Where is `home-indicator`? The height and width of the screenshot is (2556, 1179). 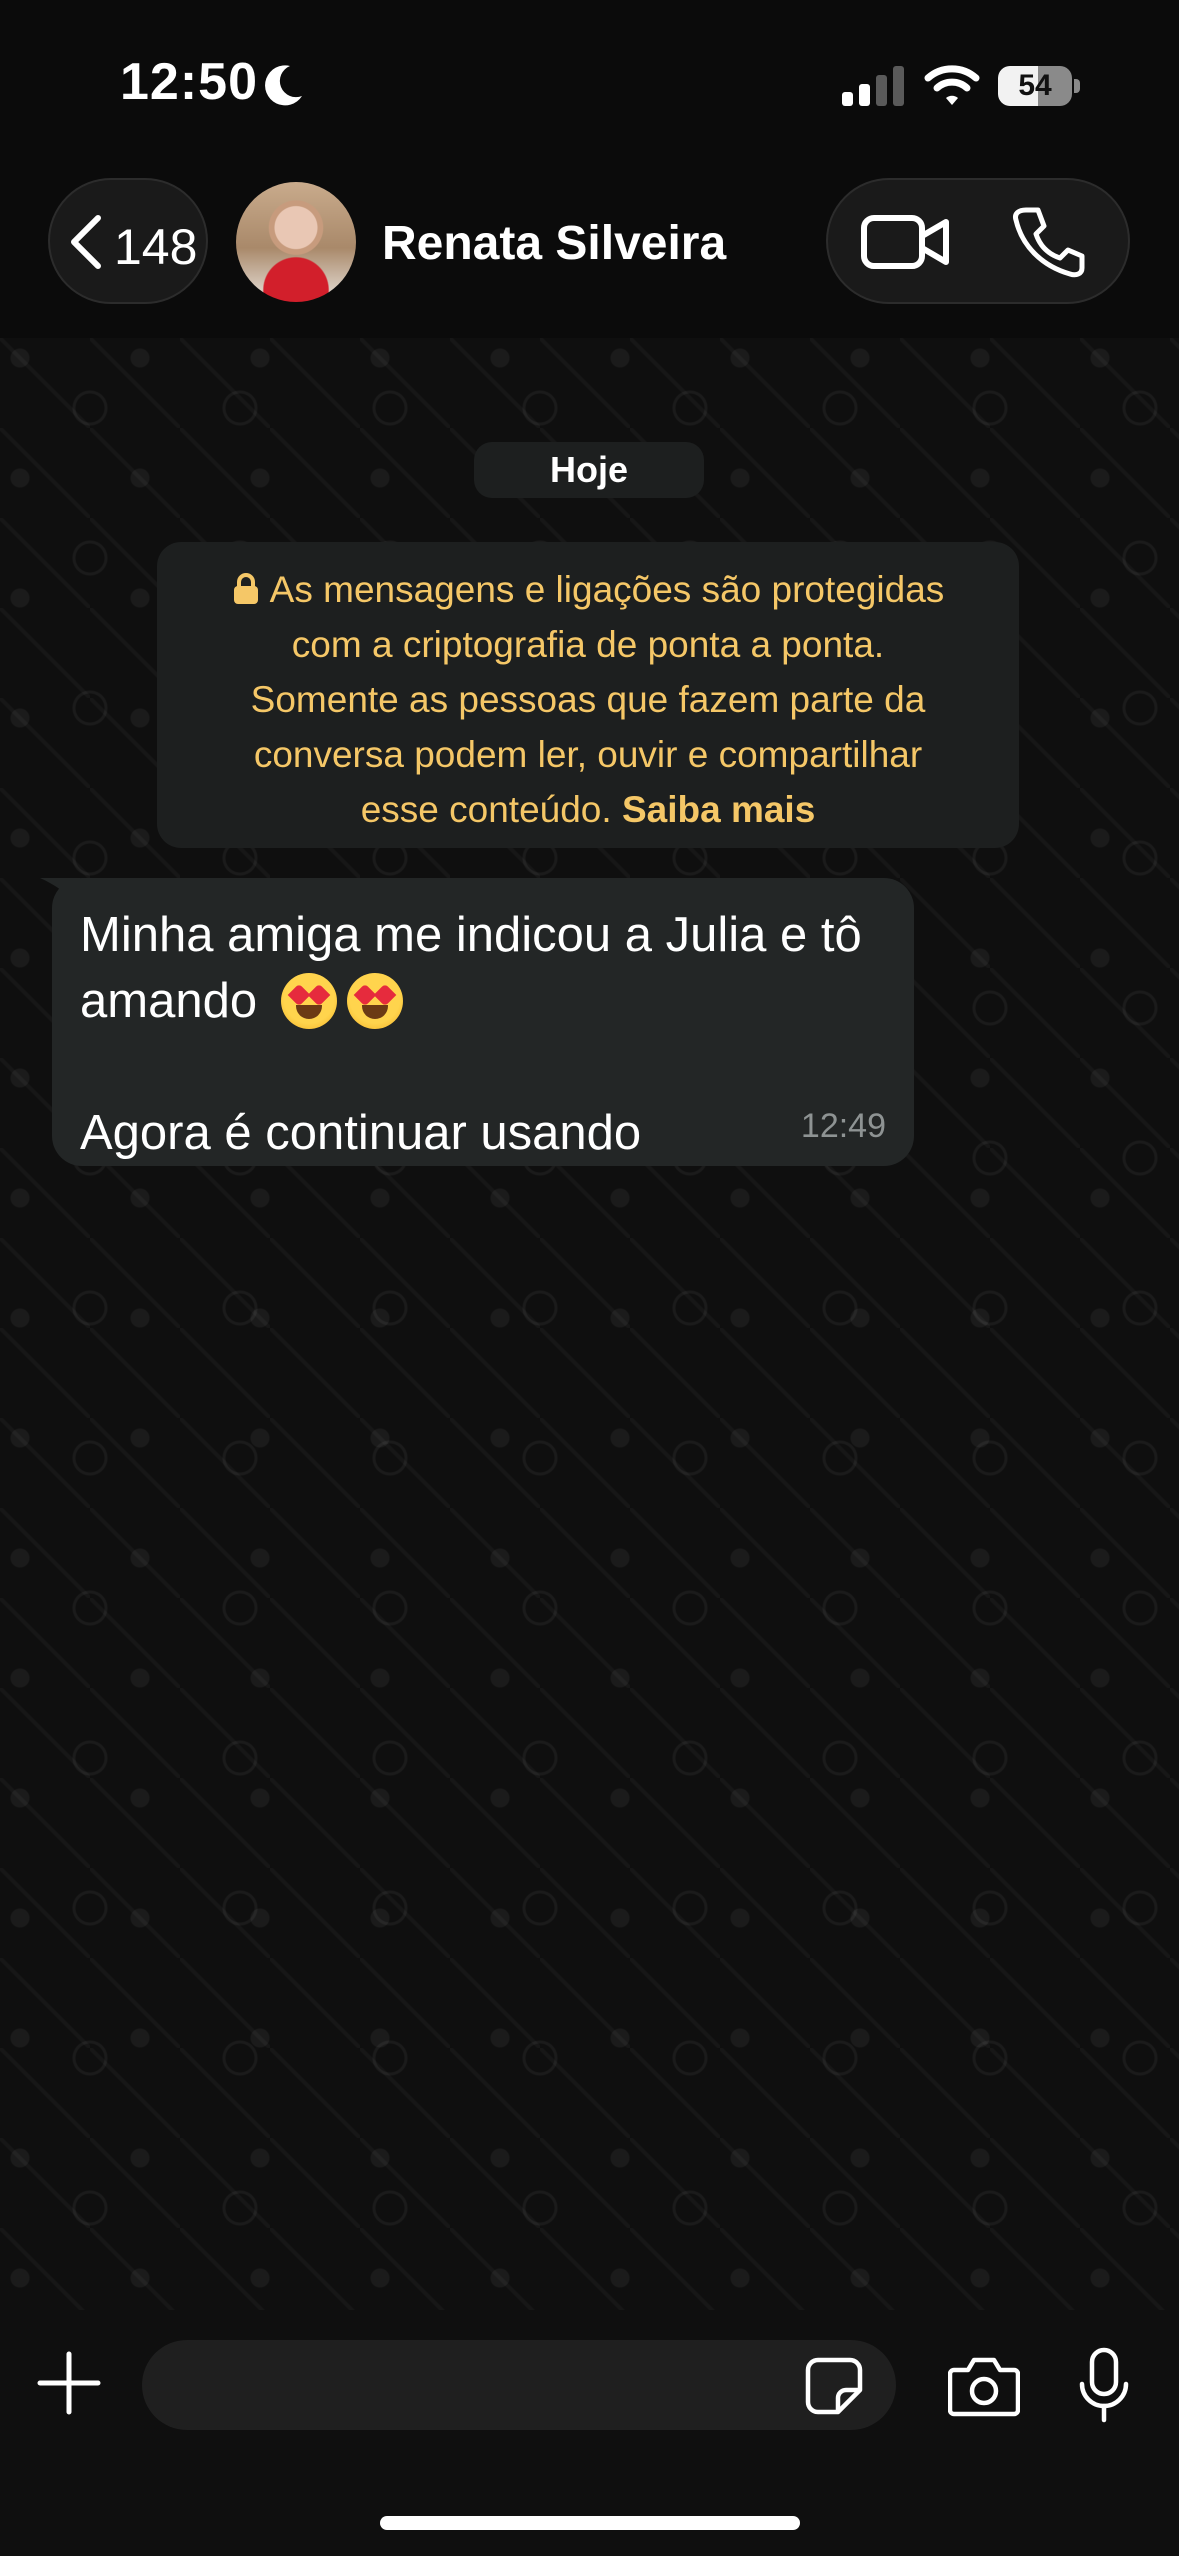 home-indicator is located at coordinates (590, 2523).